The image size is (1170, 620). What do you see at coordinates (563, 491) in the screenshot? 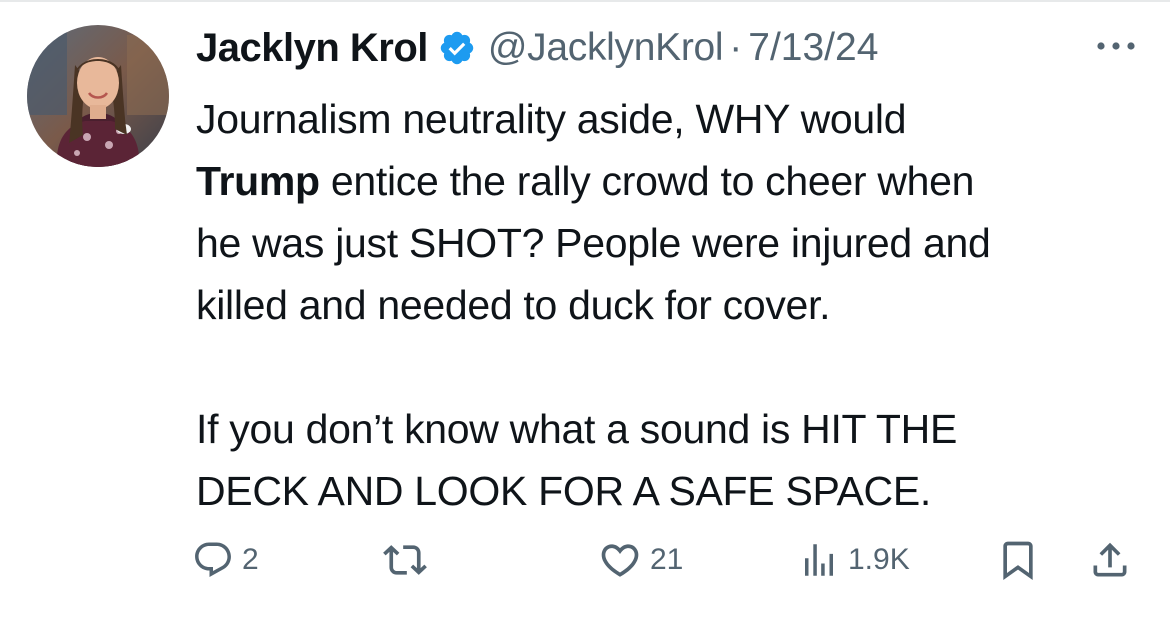
I see `tweet-line: DECK AND LOOK FOR A SAFE SPACE.` at bounding box center [563, 491].